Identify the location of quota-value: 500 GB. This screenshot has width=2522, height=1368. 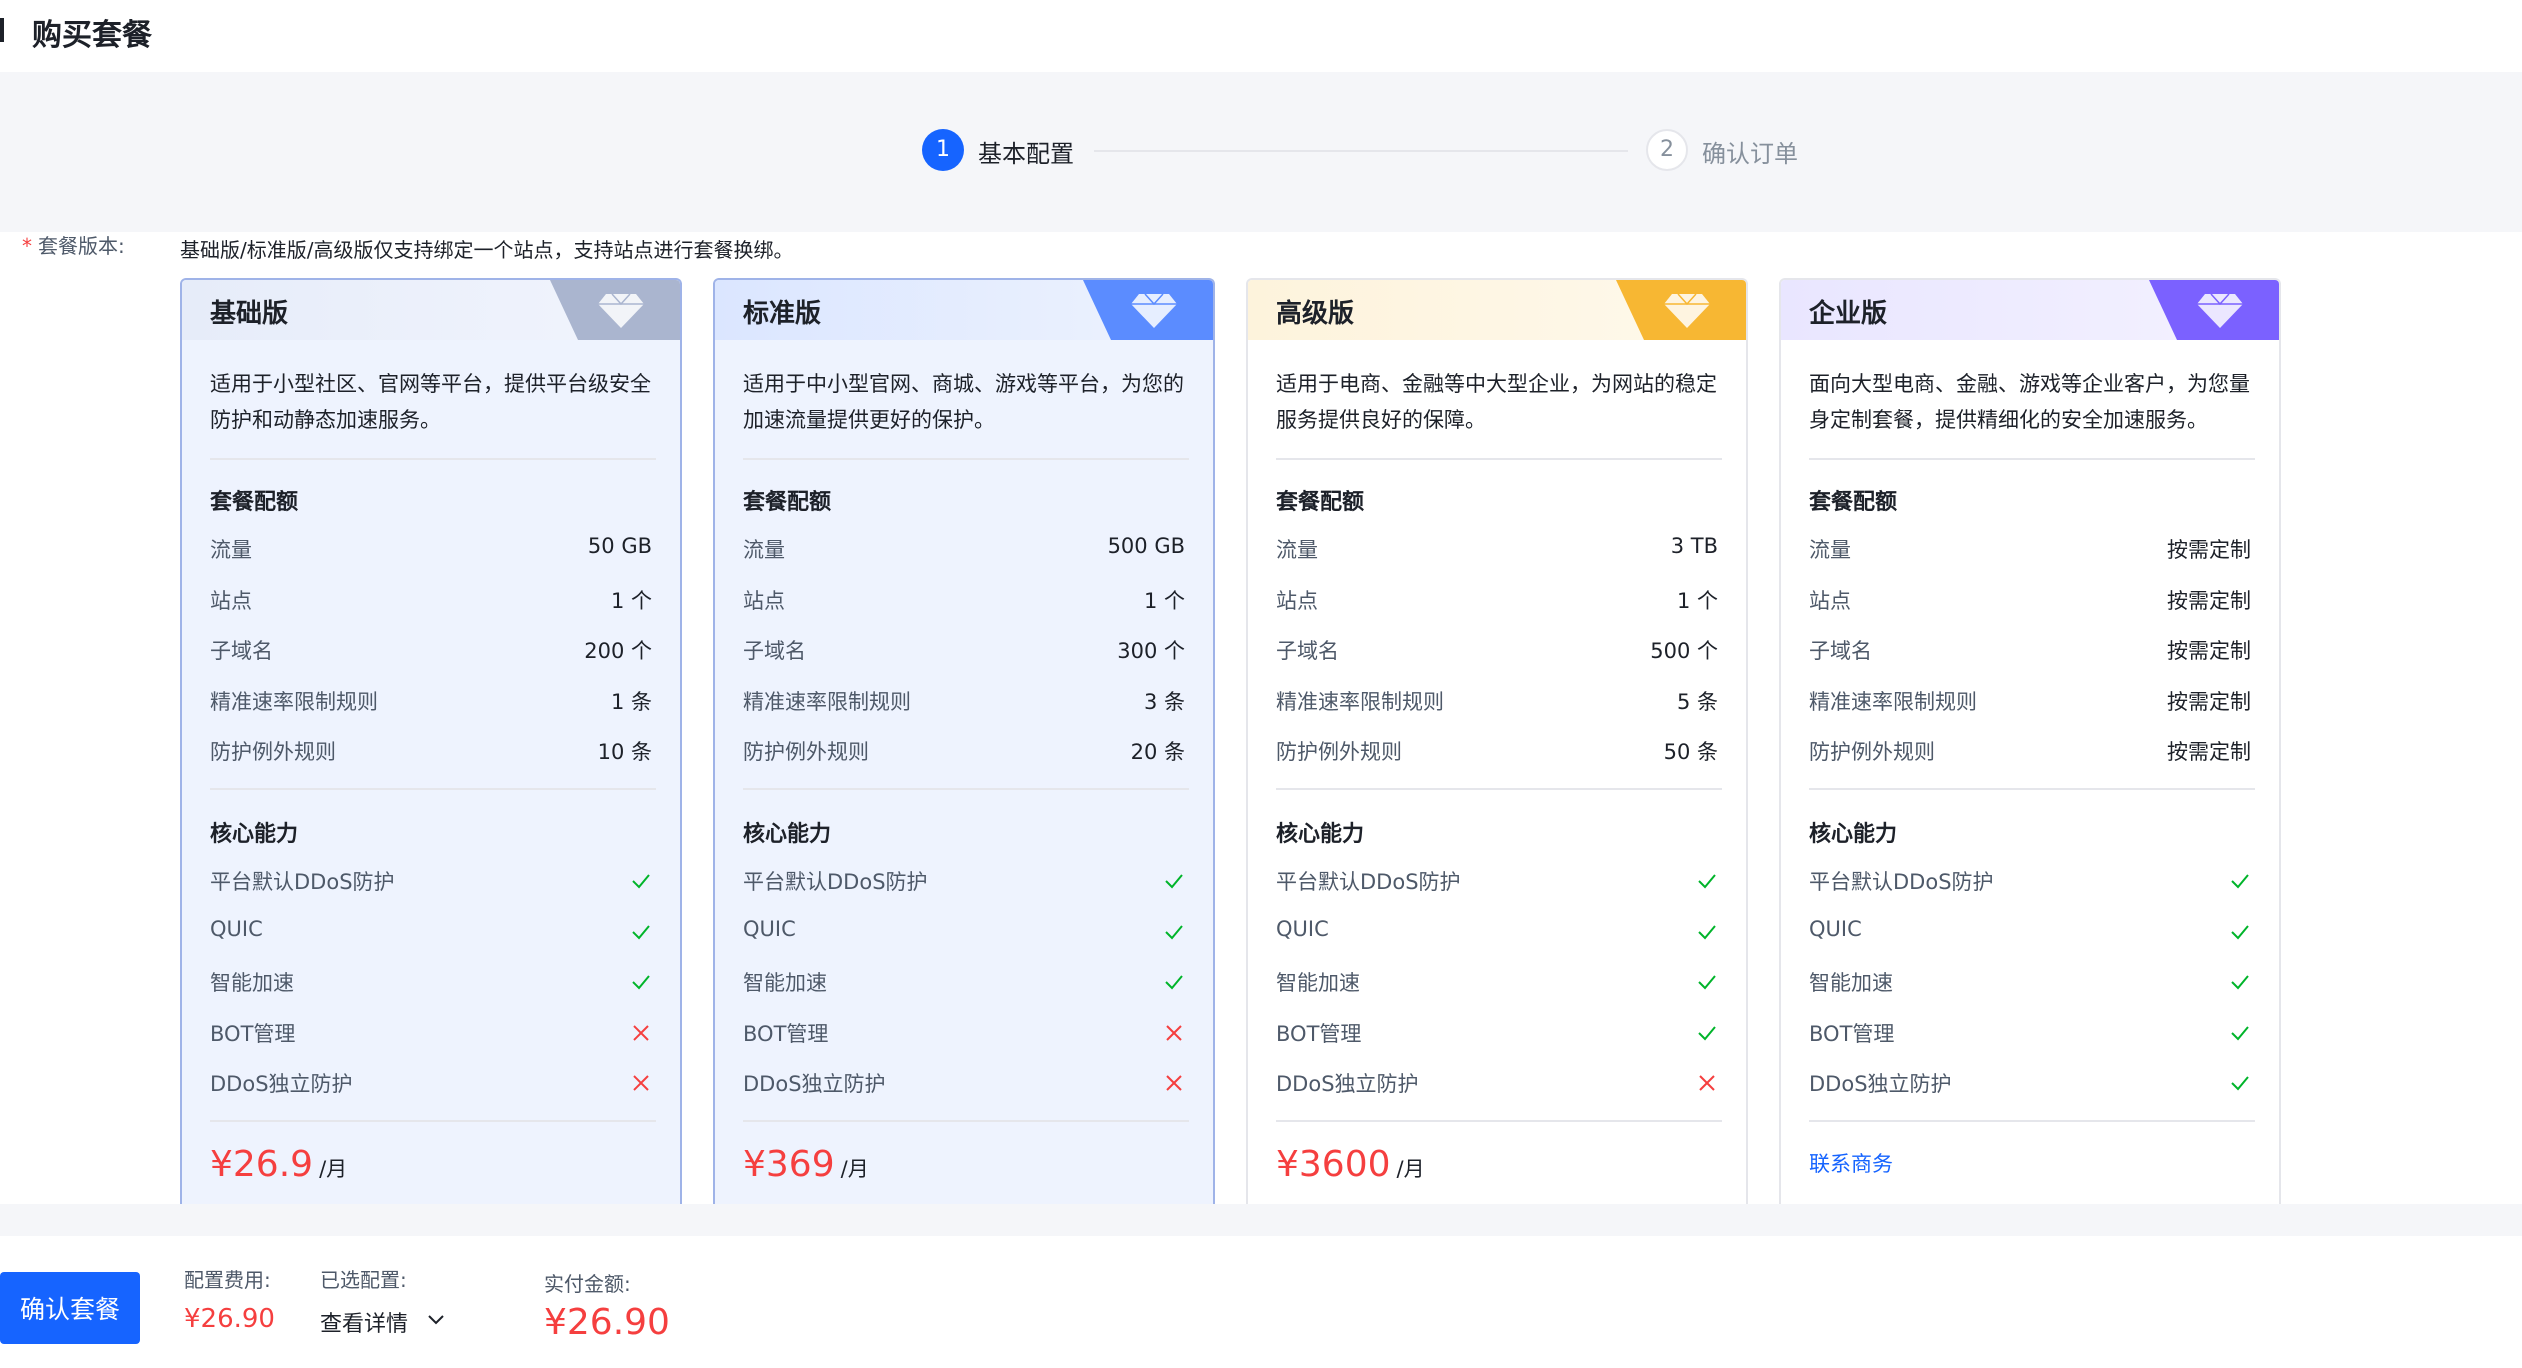
(1146, 546).